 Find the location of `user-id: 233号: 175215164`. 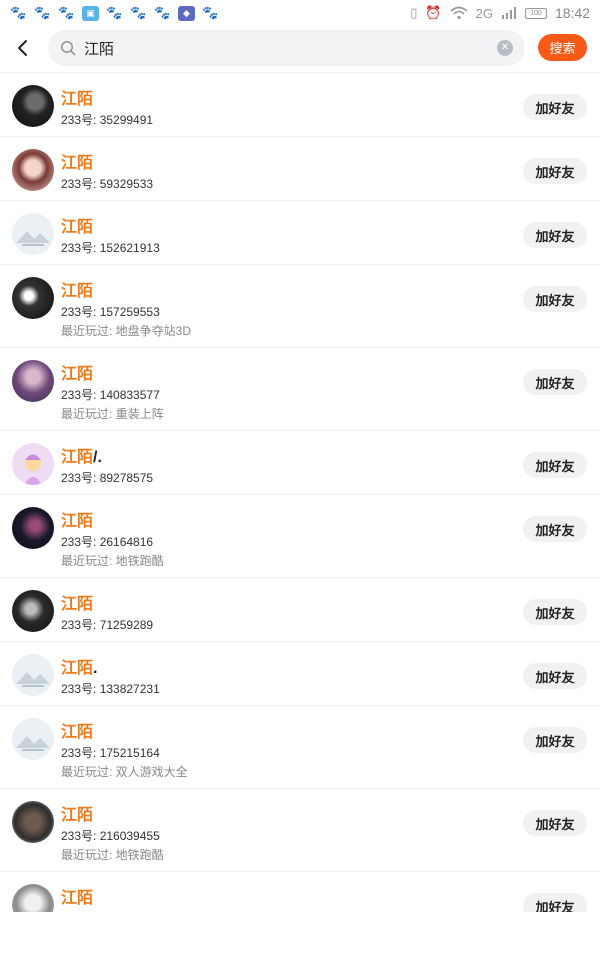

user-id: 233号: 175215164 is located at coordinates (110, 753).